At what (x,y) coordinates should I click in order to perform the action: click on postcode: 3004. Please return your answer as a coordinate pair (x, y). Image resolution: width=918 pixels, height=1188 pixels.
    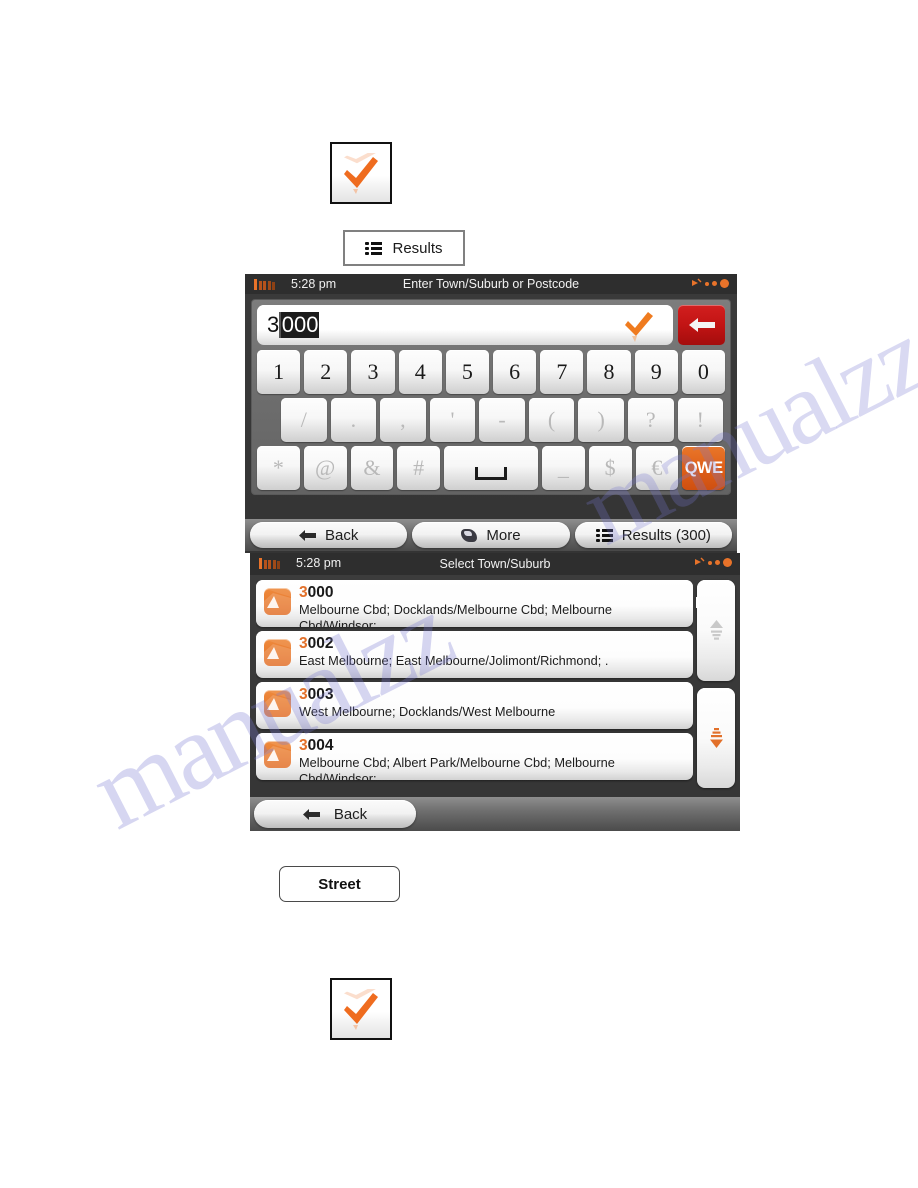
    Looking at the image, I should click on (316, 745).